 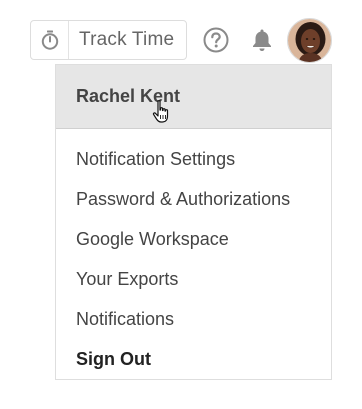 I want to click on menu-user-header: Rachel Kent, so click(x=193, y=97).